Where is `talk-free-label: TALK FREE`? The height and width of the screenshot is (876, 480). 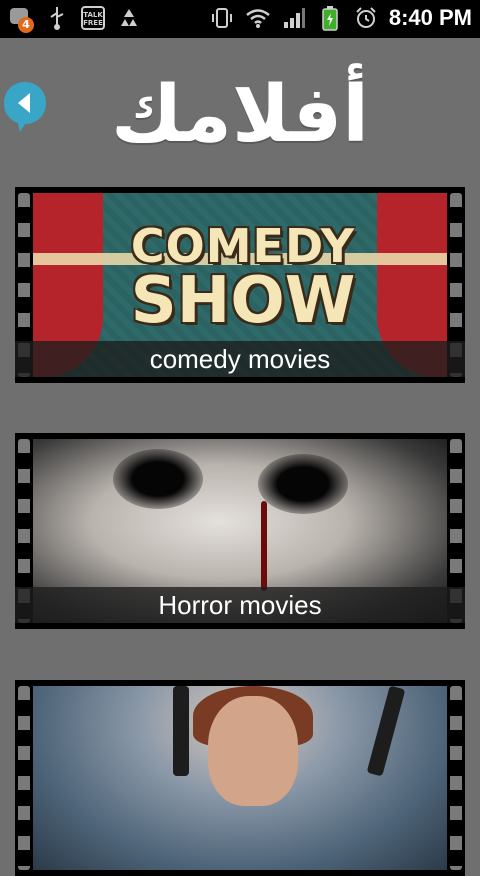
talk-free-label: TALK FREE is located at coordinates (93, 18).